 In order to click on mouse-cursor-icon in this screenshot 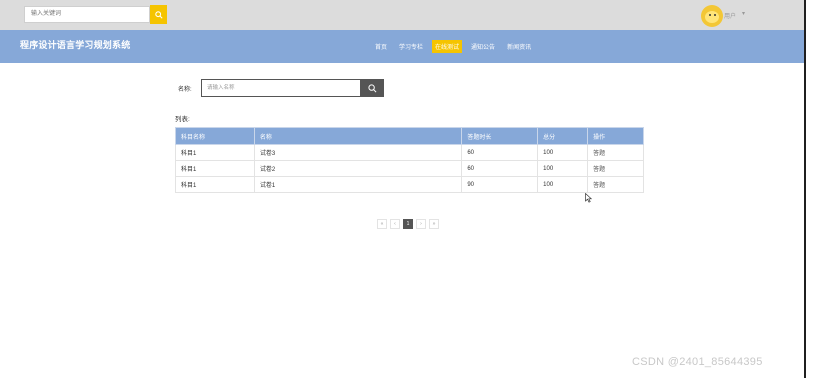, I will do `click(588, 198)`.